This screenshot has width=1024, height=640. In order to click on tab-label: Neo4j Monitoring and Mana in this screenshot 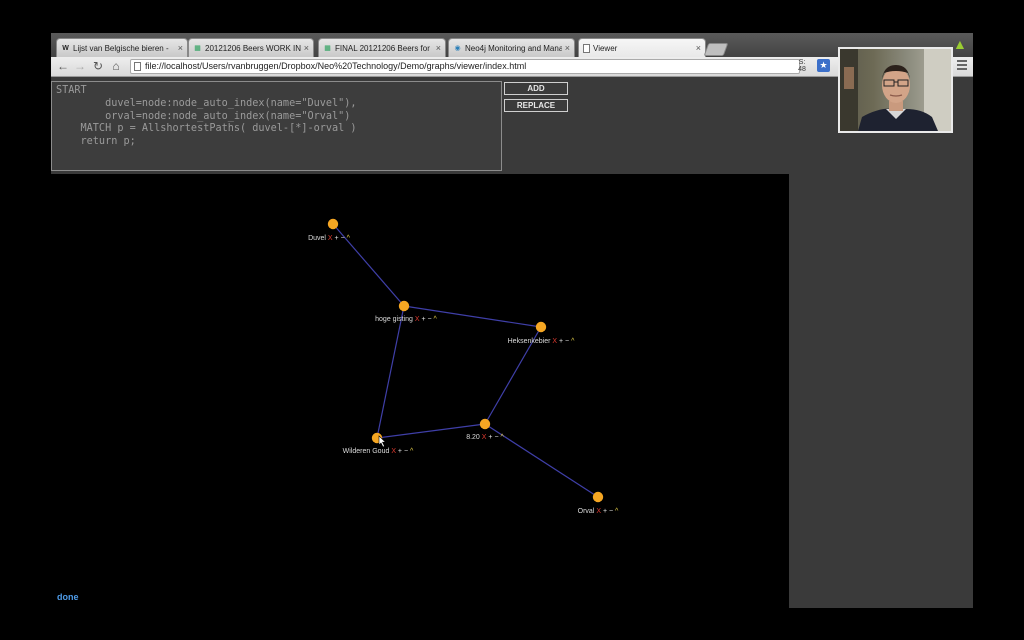, I will do `click(513, 48)`.